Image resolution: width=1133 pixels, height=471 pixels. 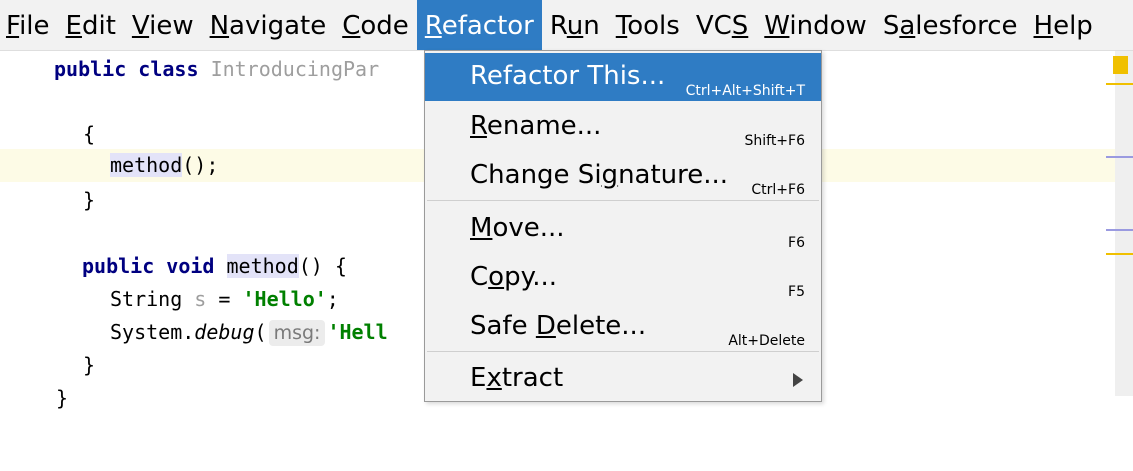 What do you see at coordinates (479, 277) in the screenshot?
I see `label-part: C` at bounding box center [479, 277].